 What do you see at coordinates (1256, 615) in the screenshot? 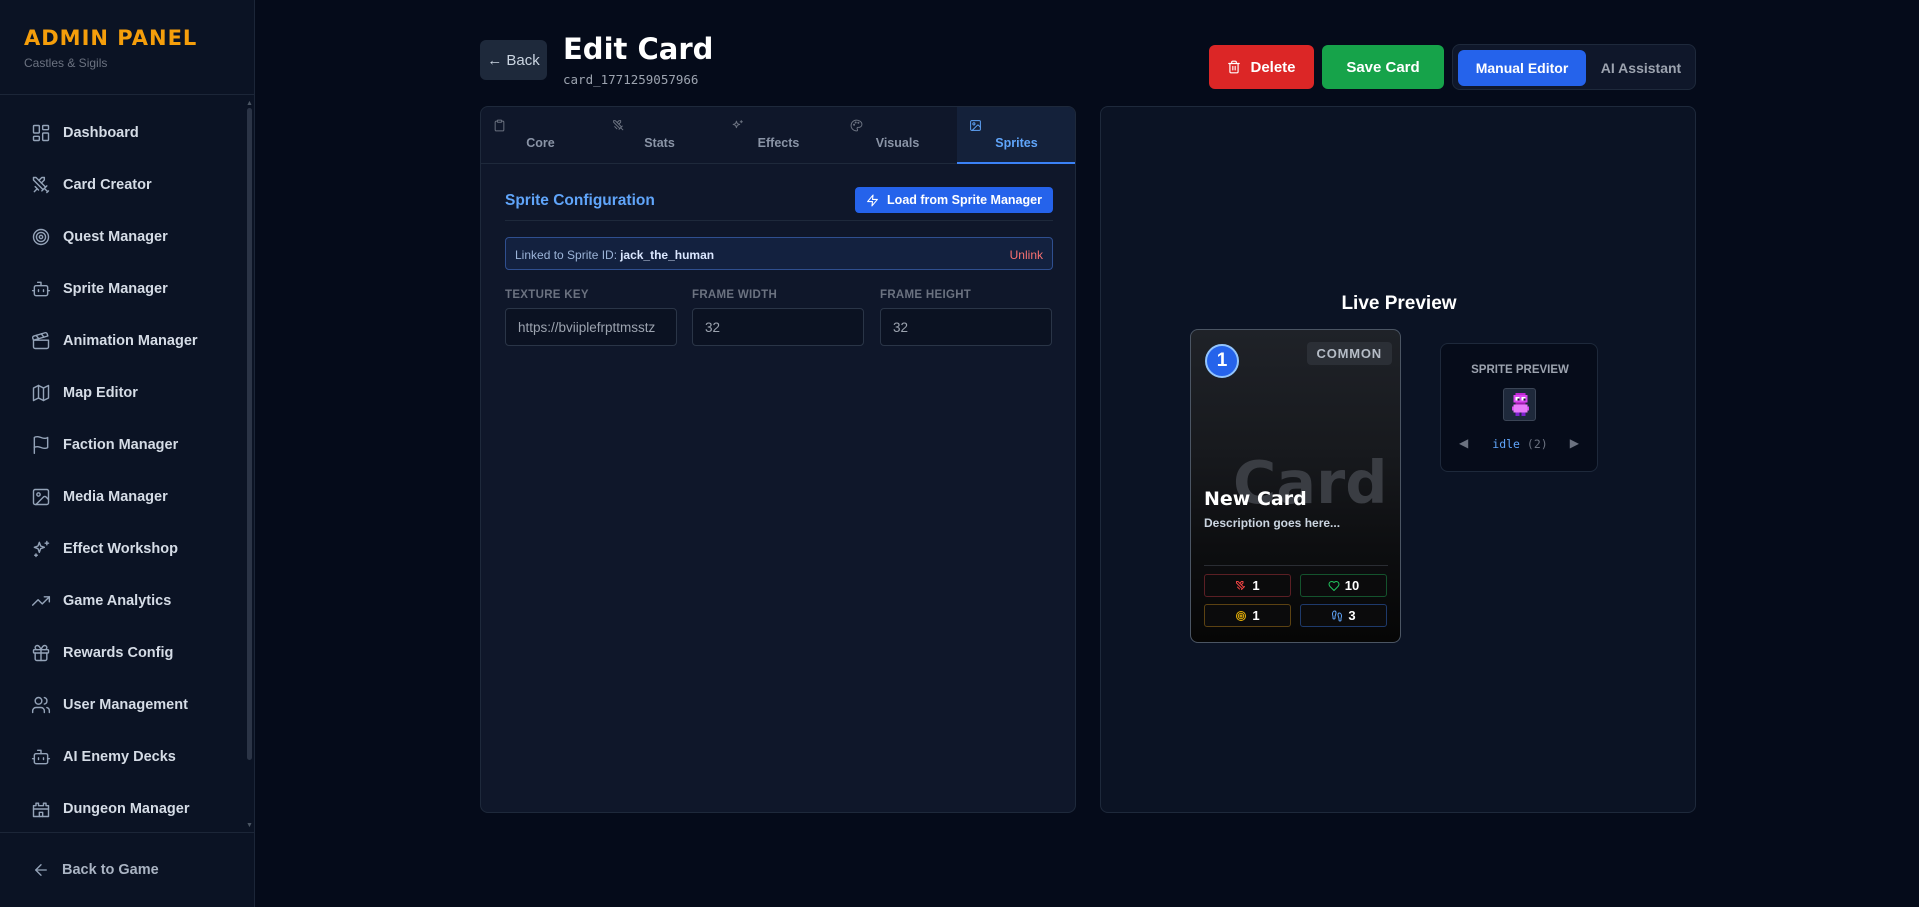
I see `range-value: 1` at bounding box center [1256, 615].